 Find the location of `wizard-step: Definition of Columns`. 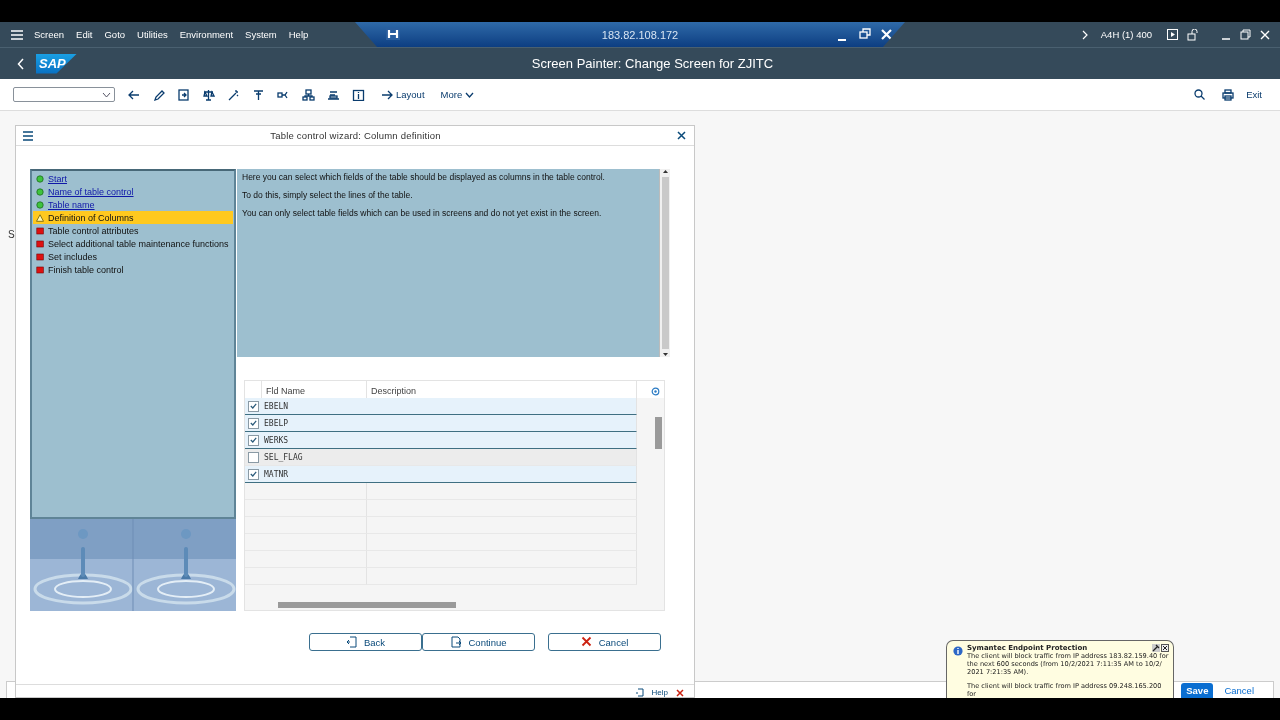

wizard-step: Definition of Columns is located at coordinates (133, 217).